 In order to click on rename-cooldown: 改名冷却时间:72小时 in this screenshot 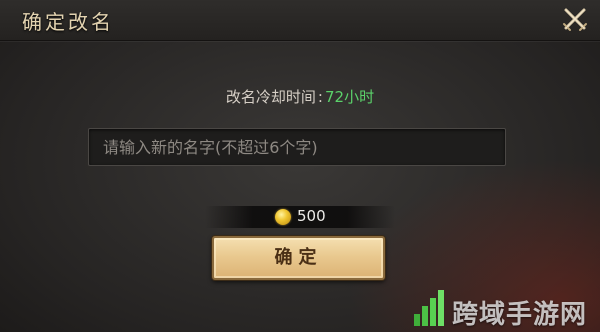, I will do `click(300, 96)`.